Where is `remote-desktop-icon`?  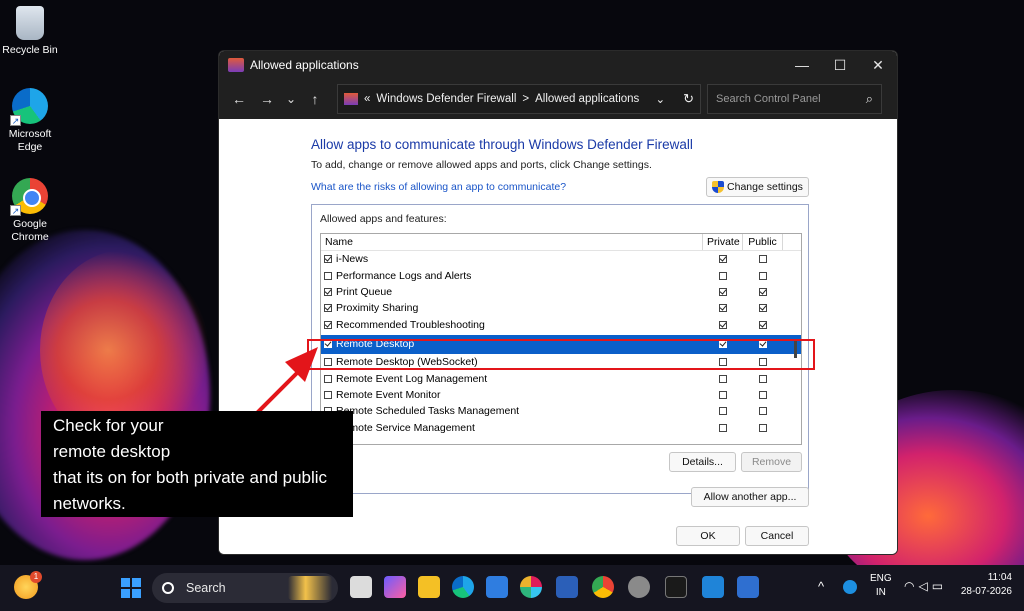 remote-desktop-icon is located at coordinates (567, 587).